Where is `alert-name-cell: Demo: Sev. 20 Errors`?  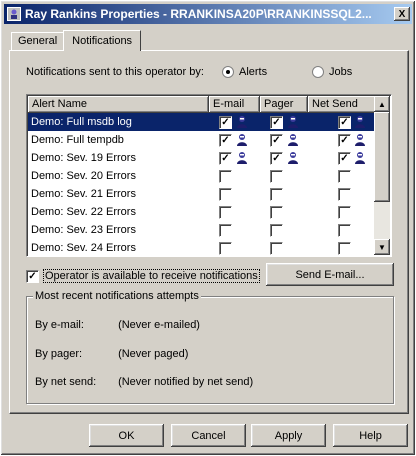
alert-name-cell: Demo: Sev. 20 Errors is located at coordinates (83, 176).